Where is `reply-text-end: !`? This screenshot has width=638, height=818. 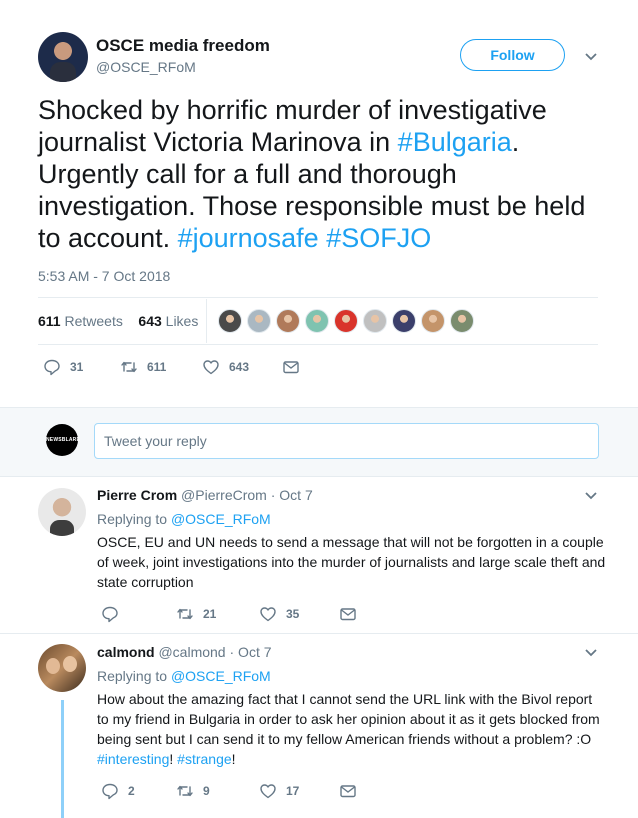 reply-text-end: ! is located at coordinates (233, 759).